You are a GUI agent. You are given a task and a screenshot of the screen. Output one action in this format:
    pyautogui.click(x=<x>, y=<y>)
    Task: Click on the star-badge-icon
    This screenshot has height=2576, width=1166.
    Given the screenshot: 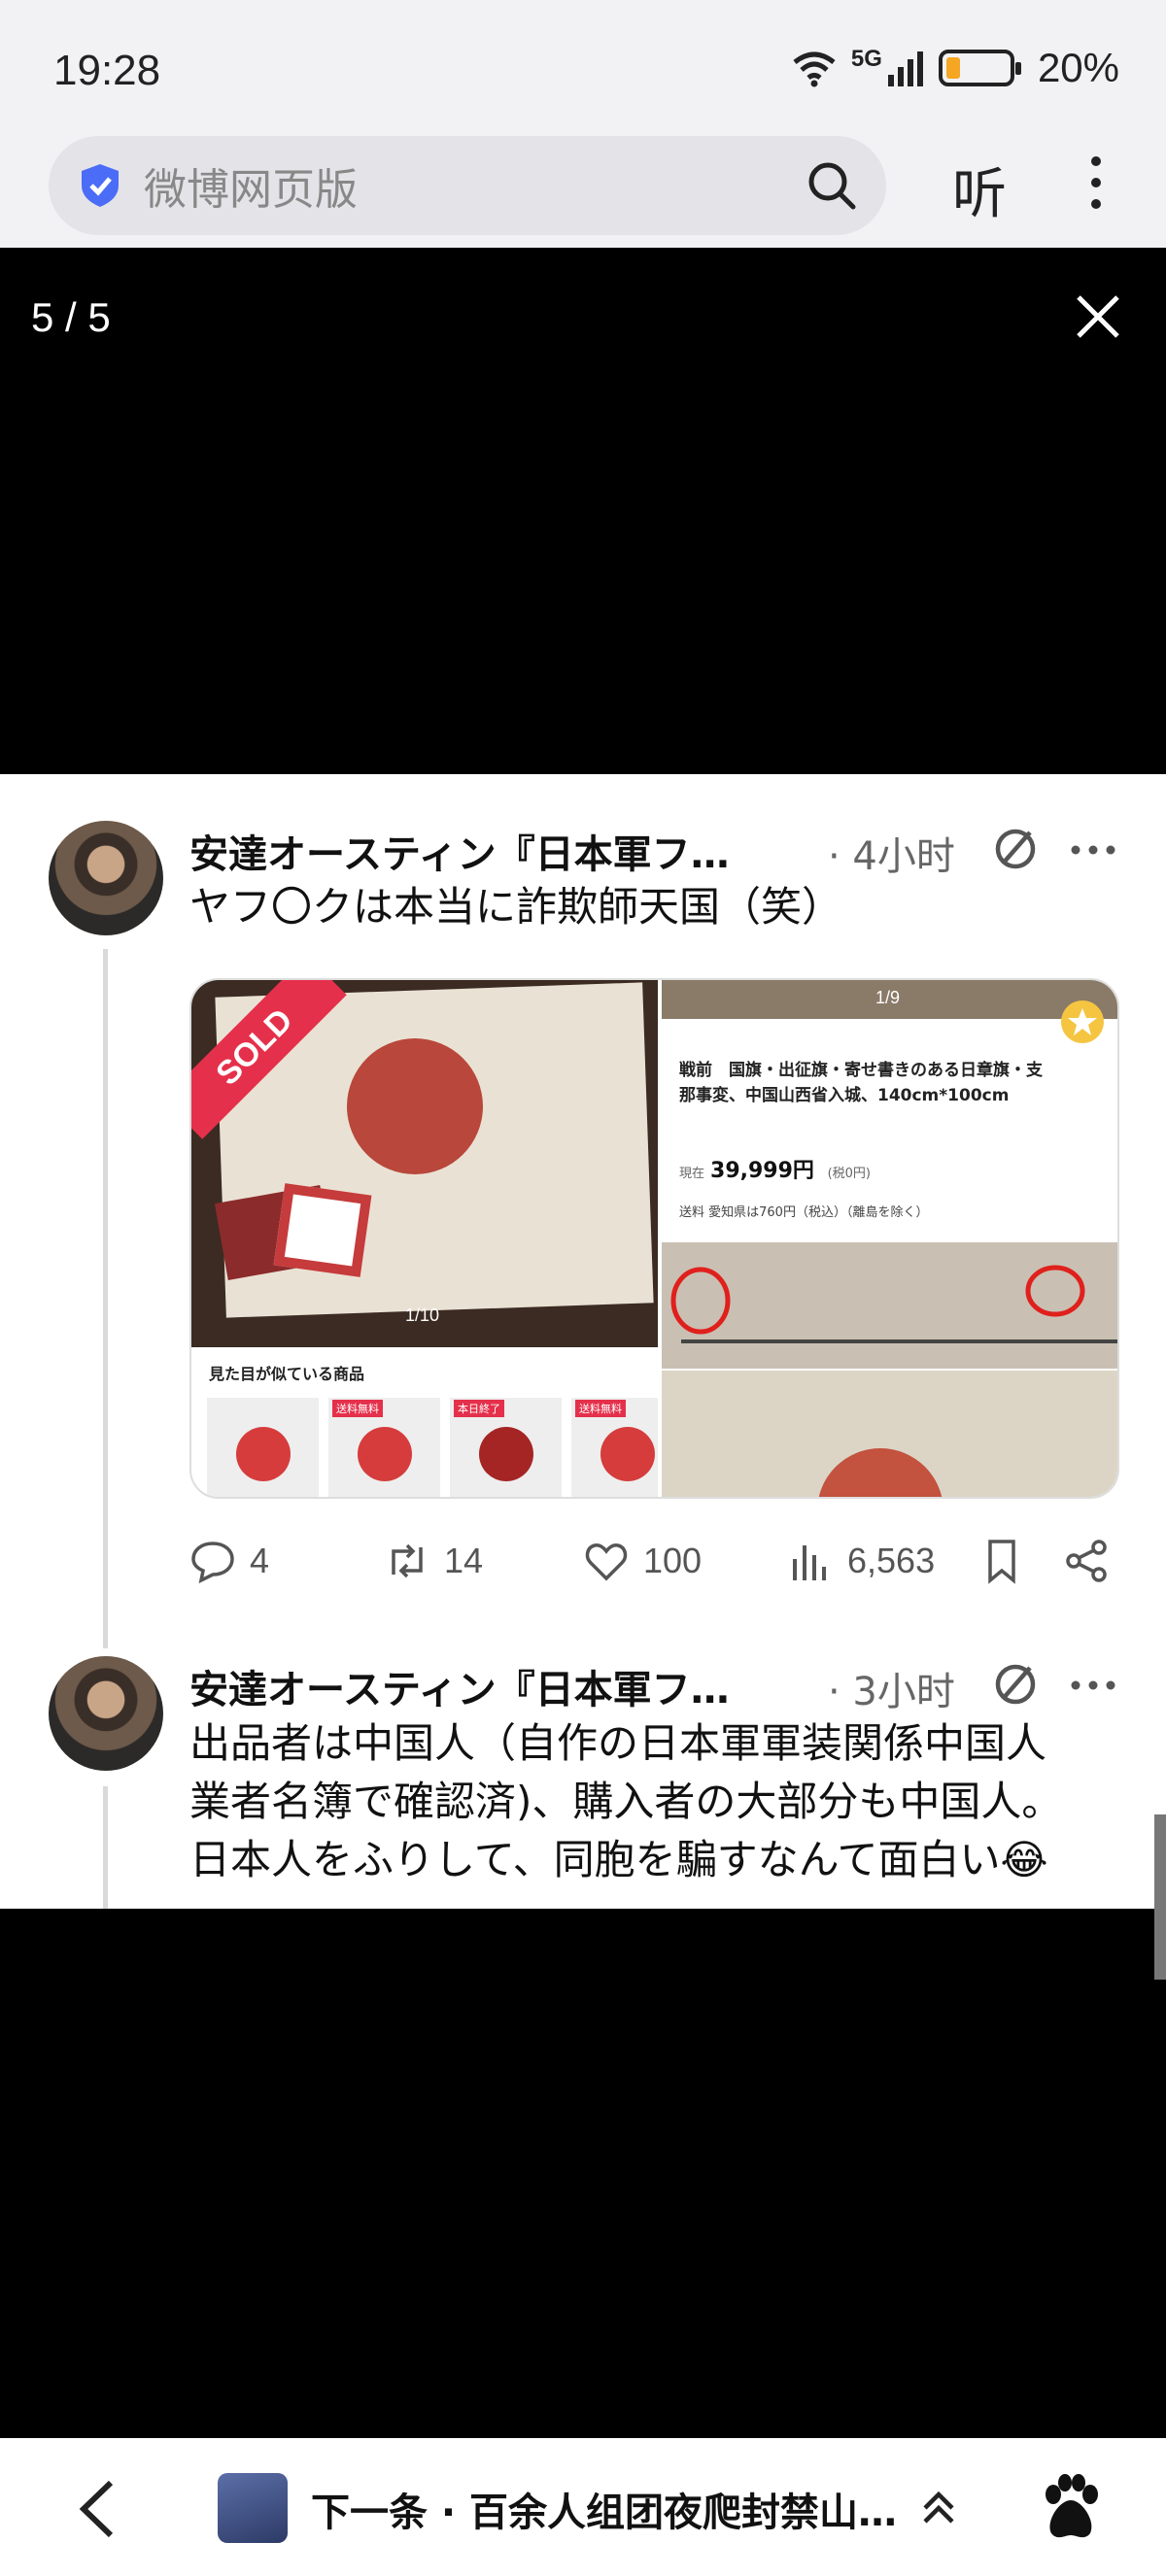 What is the action you would take?
    pyautogui.click(x=1082, y=1021)
    